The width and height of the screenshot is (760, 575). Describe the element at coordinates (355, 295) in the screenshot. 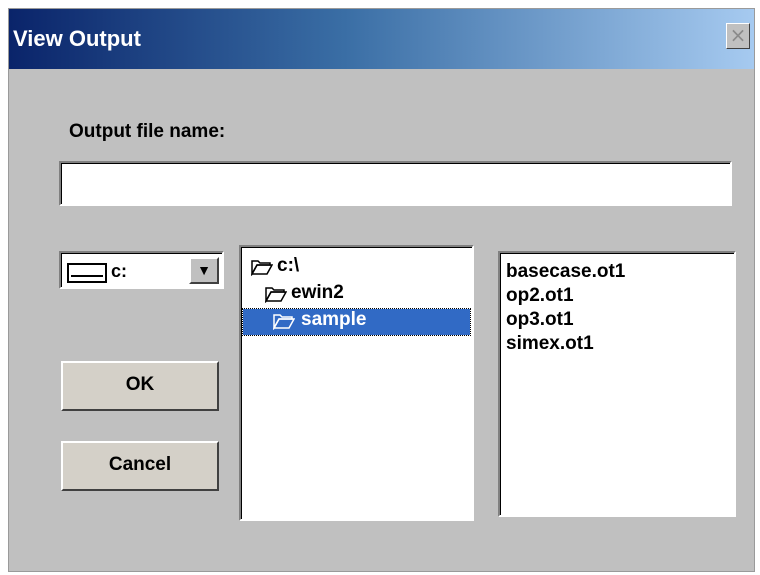

I see `directory-item-ewin2: ewin2` at that location.